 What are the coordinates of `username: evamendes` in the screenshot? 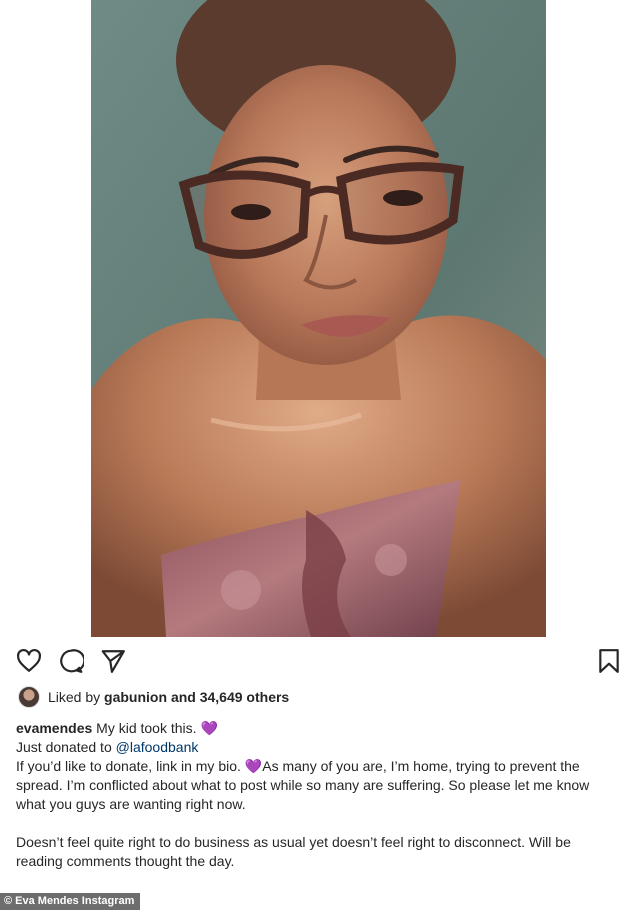 It's located at (54, 728).